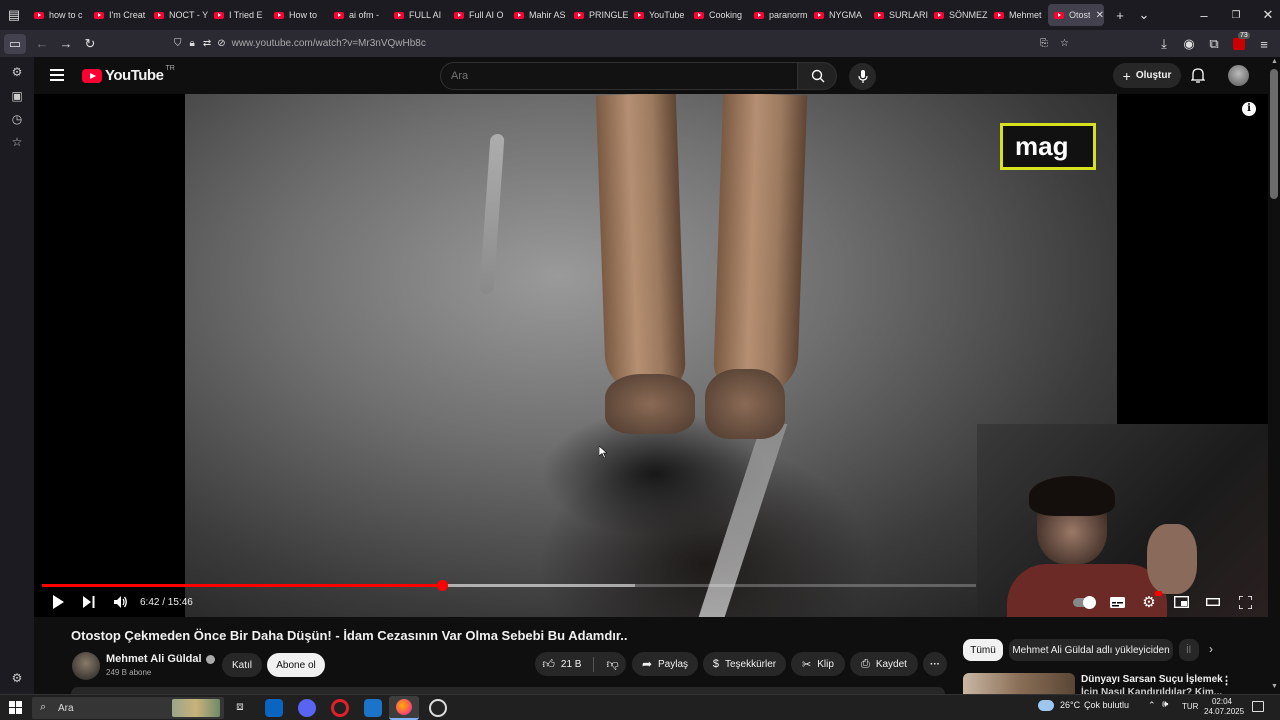 The width and height of the screenshot is (1280, 720). What do you see at coordinates (1106, 705) in the screenshot?
I see `weather-description: Çok bulutlu` at bounding box center [1106, 705].